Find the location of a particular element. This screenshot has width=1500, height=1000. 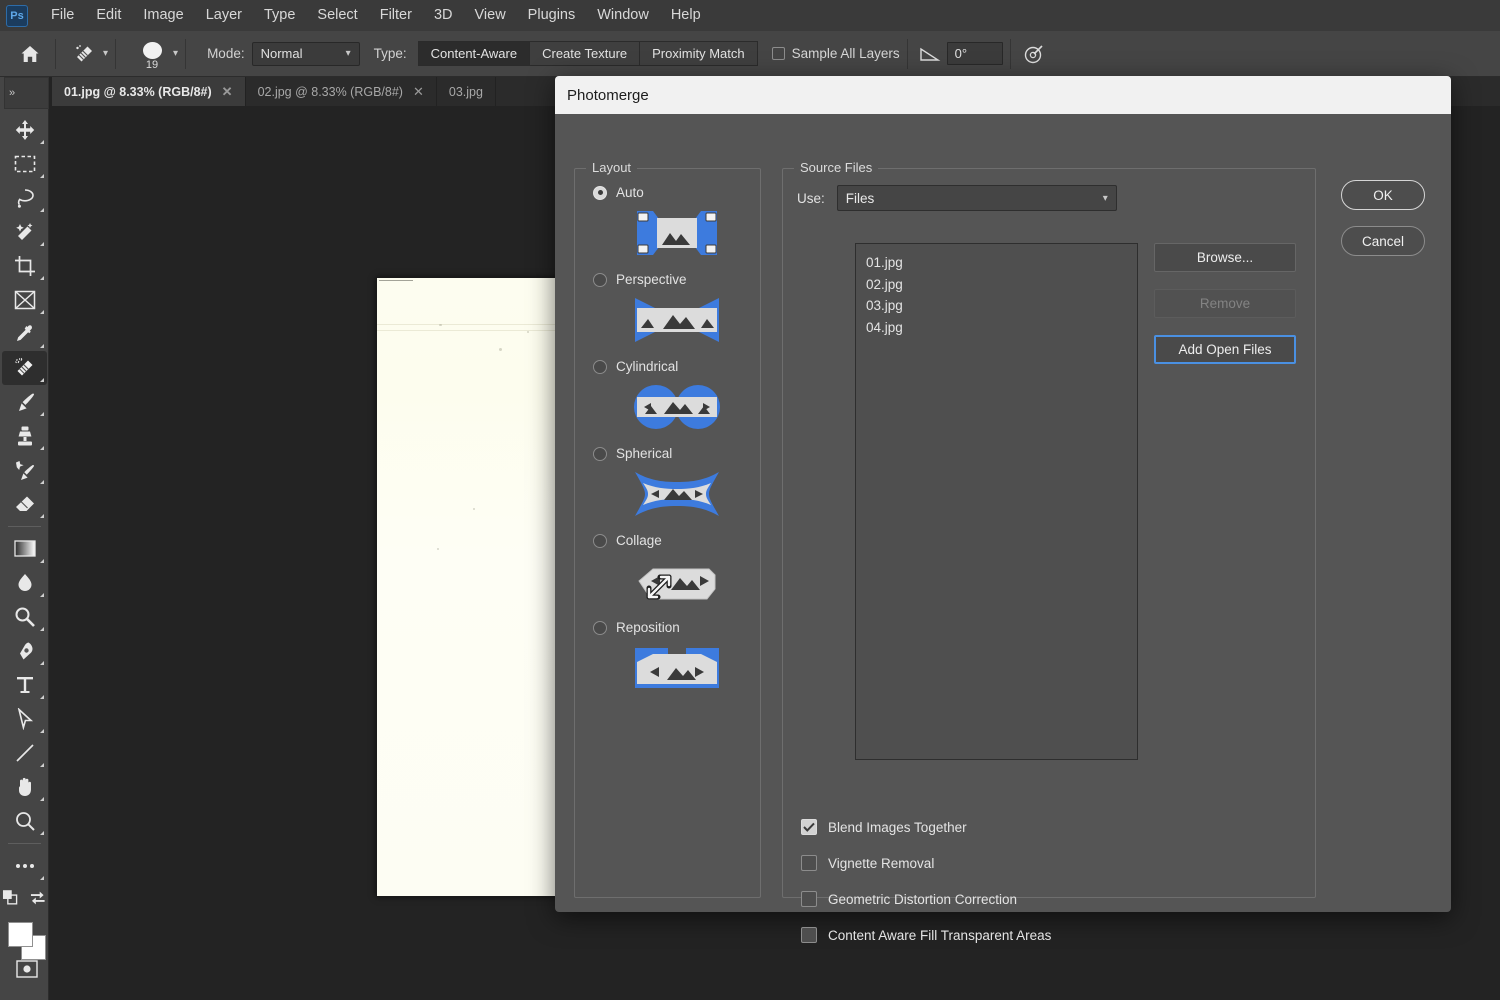

layout-cylindrical-icon is located at coordinates (676, 407).